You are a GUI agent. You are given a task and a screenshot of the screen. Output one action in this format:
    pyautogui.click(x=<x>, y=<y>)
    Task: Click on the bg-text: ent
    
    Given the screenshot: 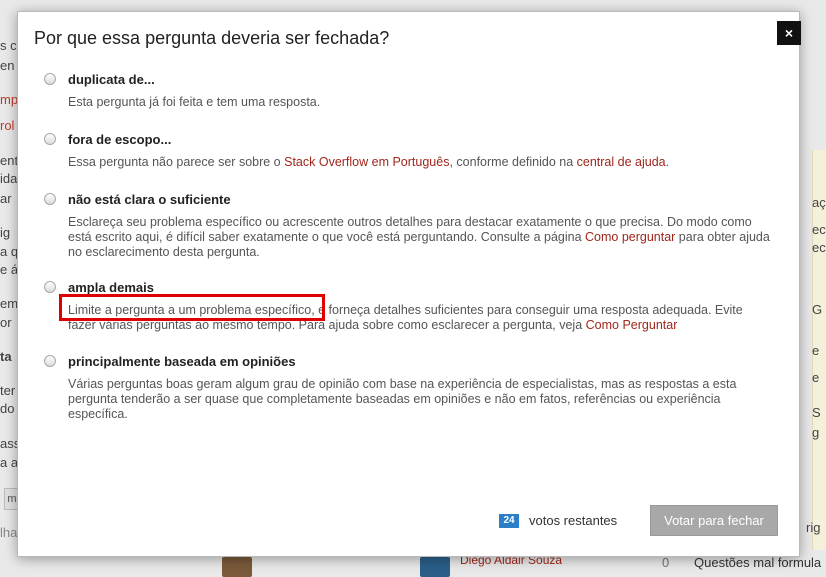 What is the action you would take?
    pyautogui.click(x=9, y=160)
    